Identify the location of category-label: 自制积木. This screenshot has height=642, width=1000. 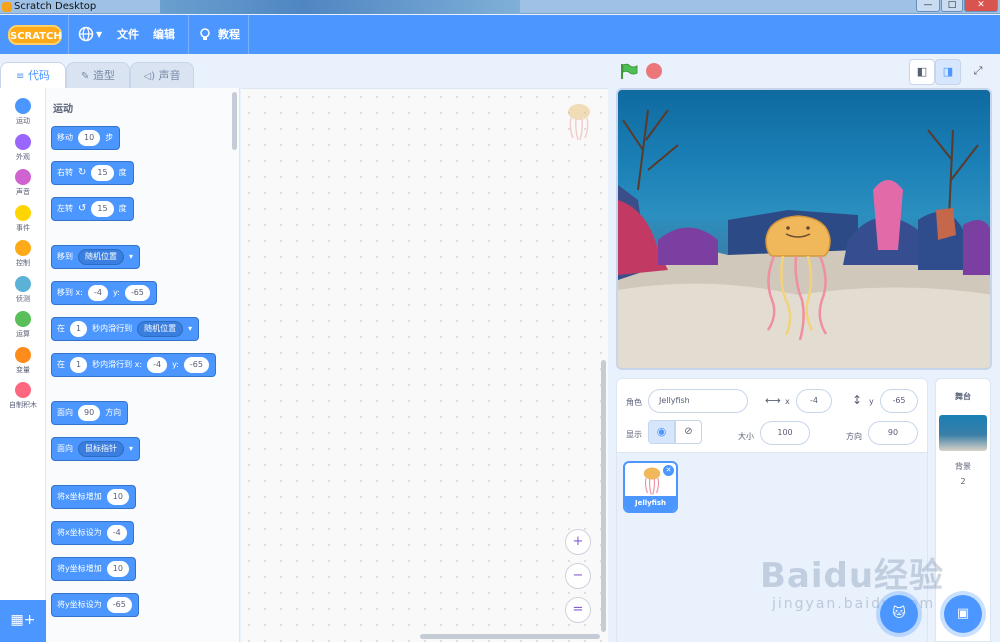
(23, 405).